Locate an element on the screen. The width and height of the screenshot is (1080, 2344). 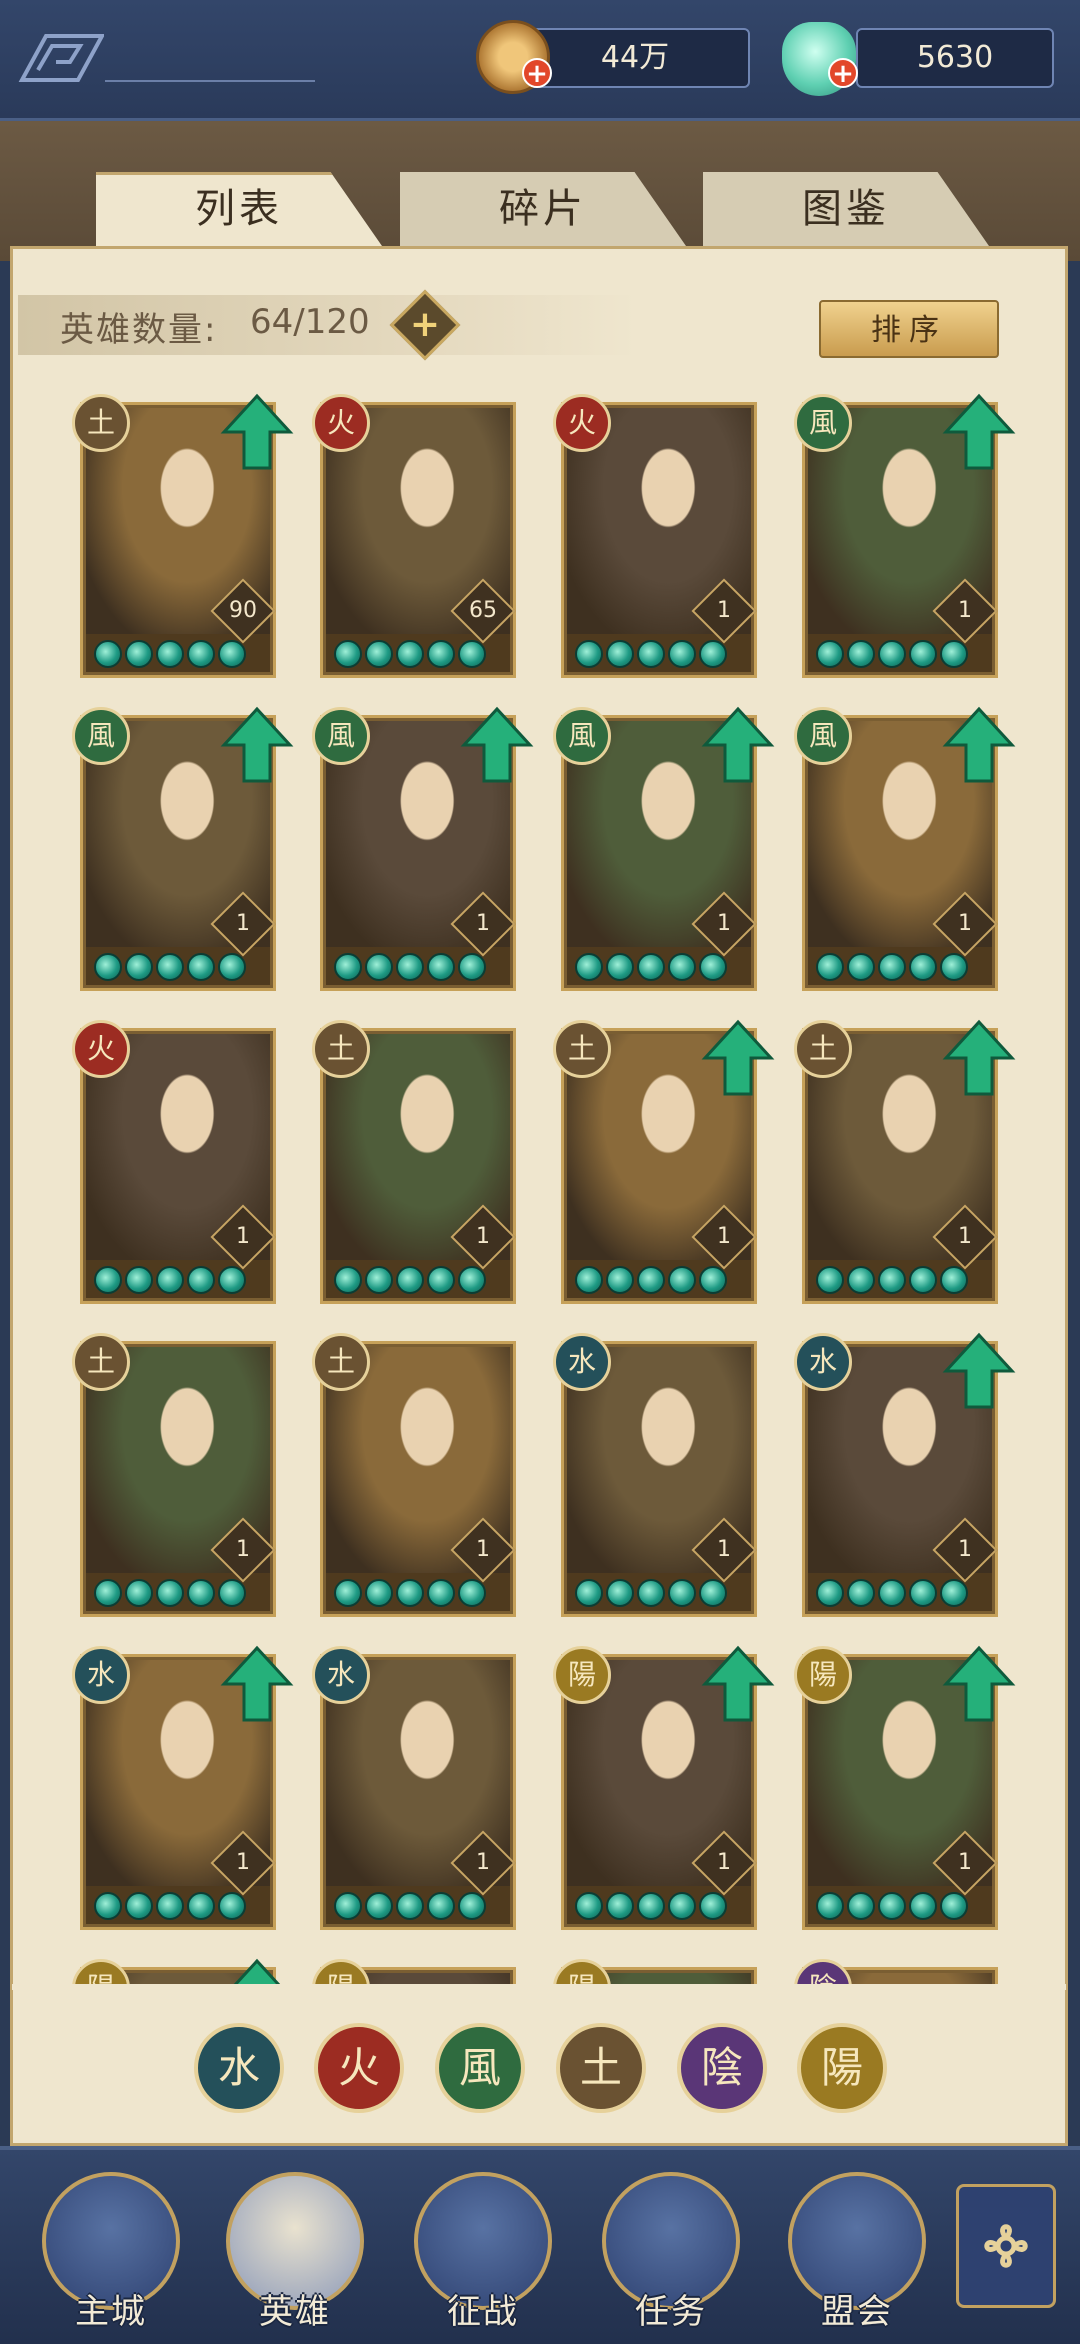
nav-main-city: 主城 is located at coordinates (111, 2252).